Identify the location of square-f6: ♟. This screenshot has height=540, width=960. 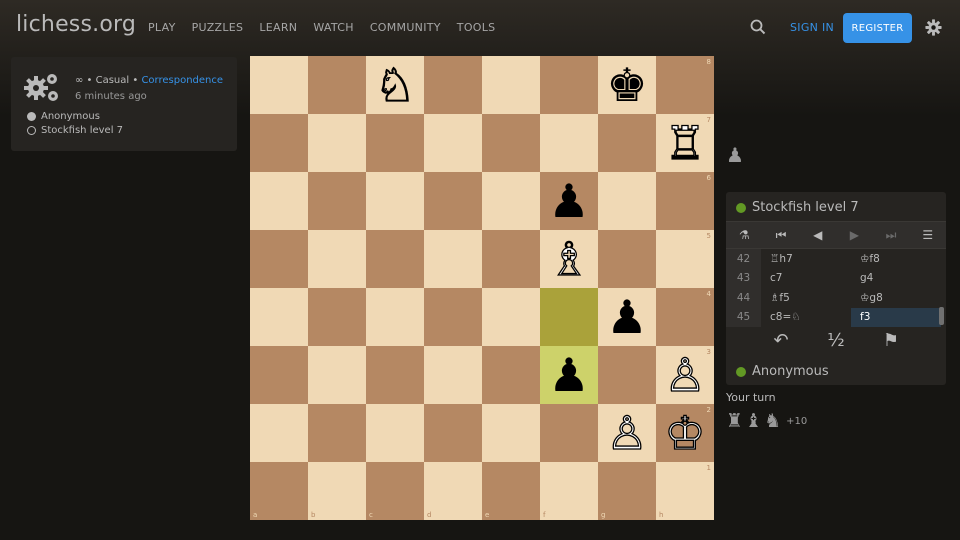
(569, 201).